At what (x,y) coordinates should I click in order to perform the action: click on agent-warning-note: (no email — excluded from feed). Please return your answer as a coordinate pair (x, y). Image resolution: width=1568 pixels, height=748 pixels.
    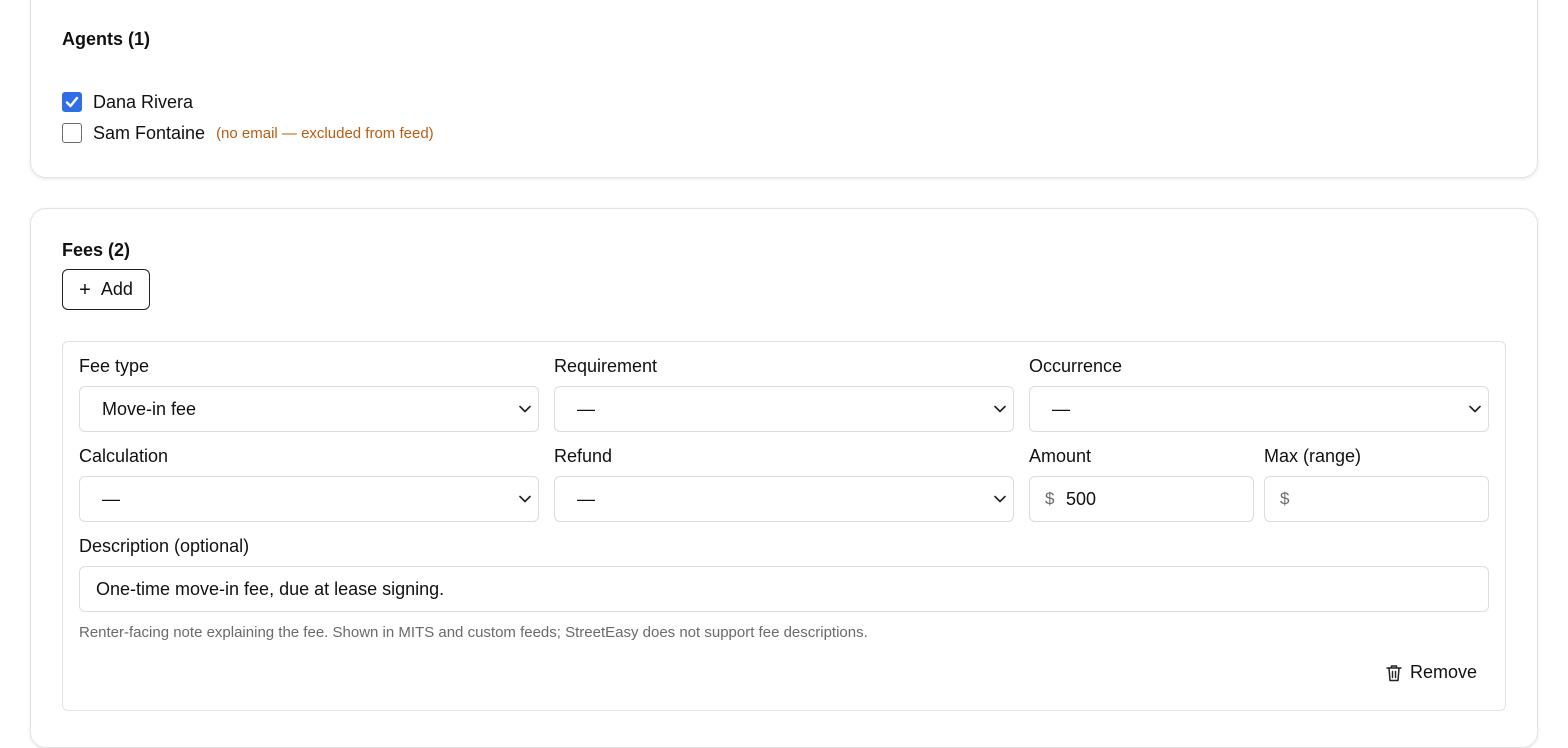
    Looking at the image, I should click on (325, 133).